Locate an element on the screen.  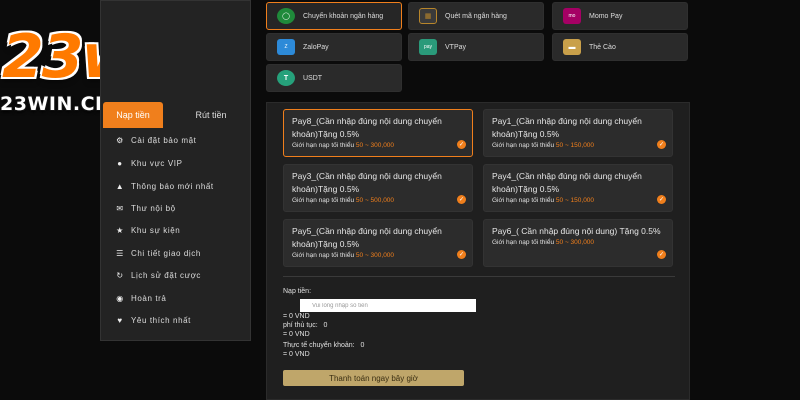
actual-vnd: = 0 VND is located at coordinates (296, 354).